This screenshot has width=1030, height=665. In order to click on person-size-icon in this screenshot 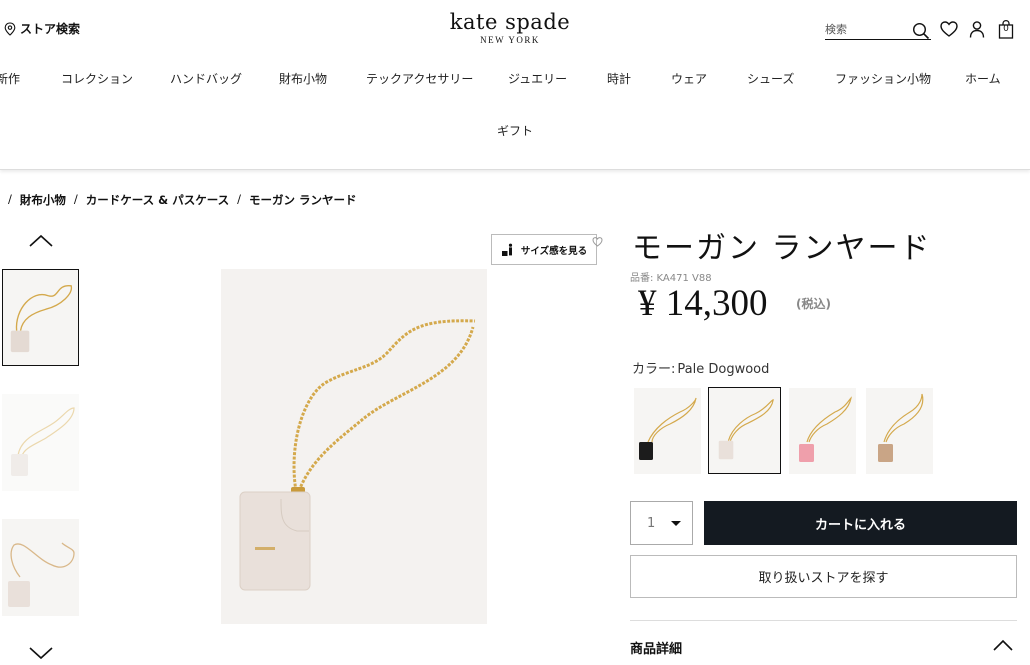, I will do `click(506, 249)`.